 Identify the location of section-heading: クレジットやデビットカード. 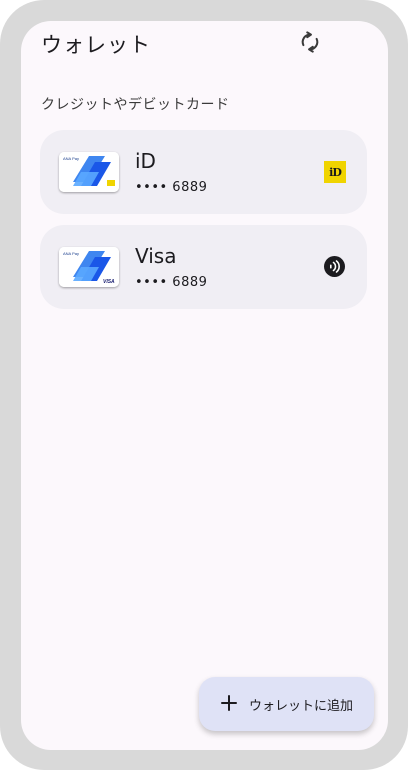
(135, 105).